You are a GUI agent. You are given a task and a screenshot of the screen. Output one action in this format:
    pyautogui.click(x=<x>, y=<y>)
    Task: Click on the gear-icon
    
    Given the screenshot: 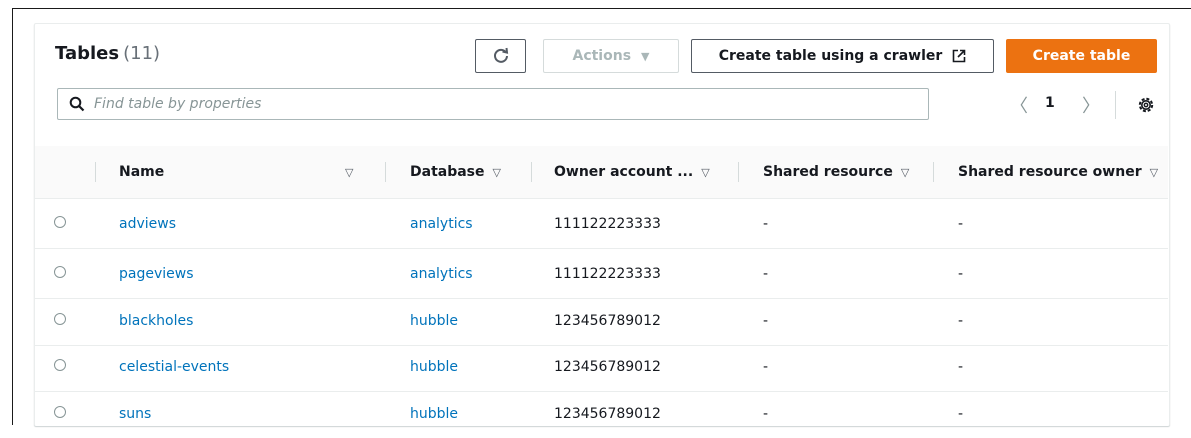 What is the action you would take?
    pyautogui.click(x=1146, y=105)
    